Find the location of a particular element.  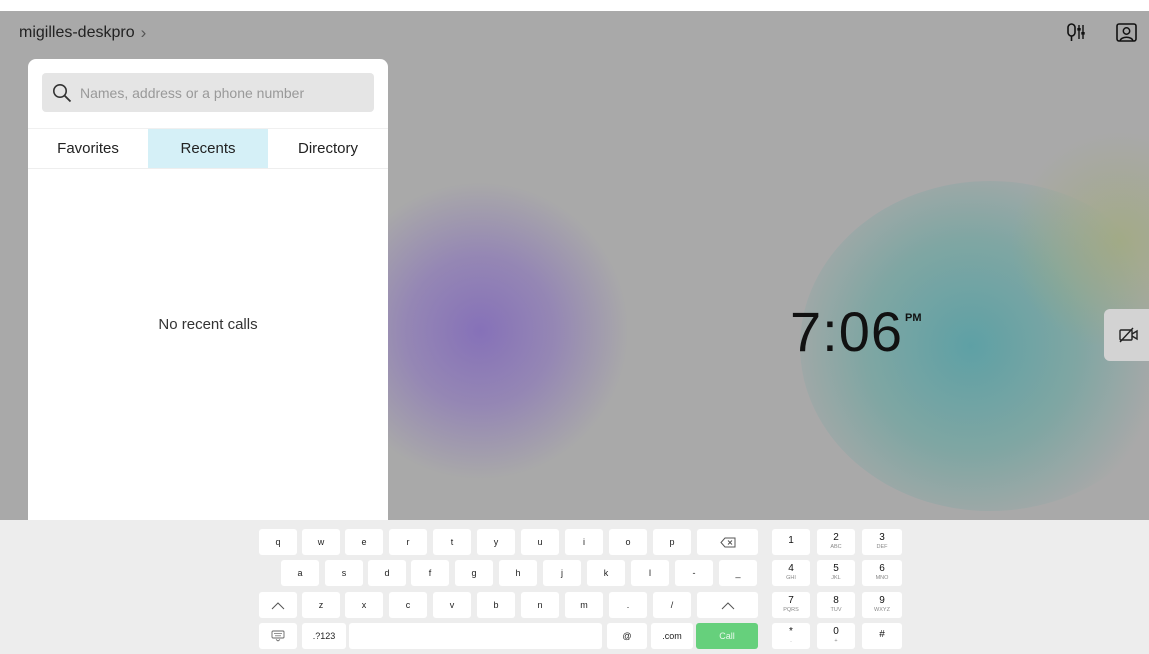

backspace-icon is located at coordinates (727, 542).